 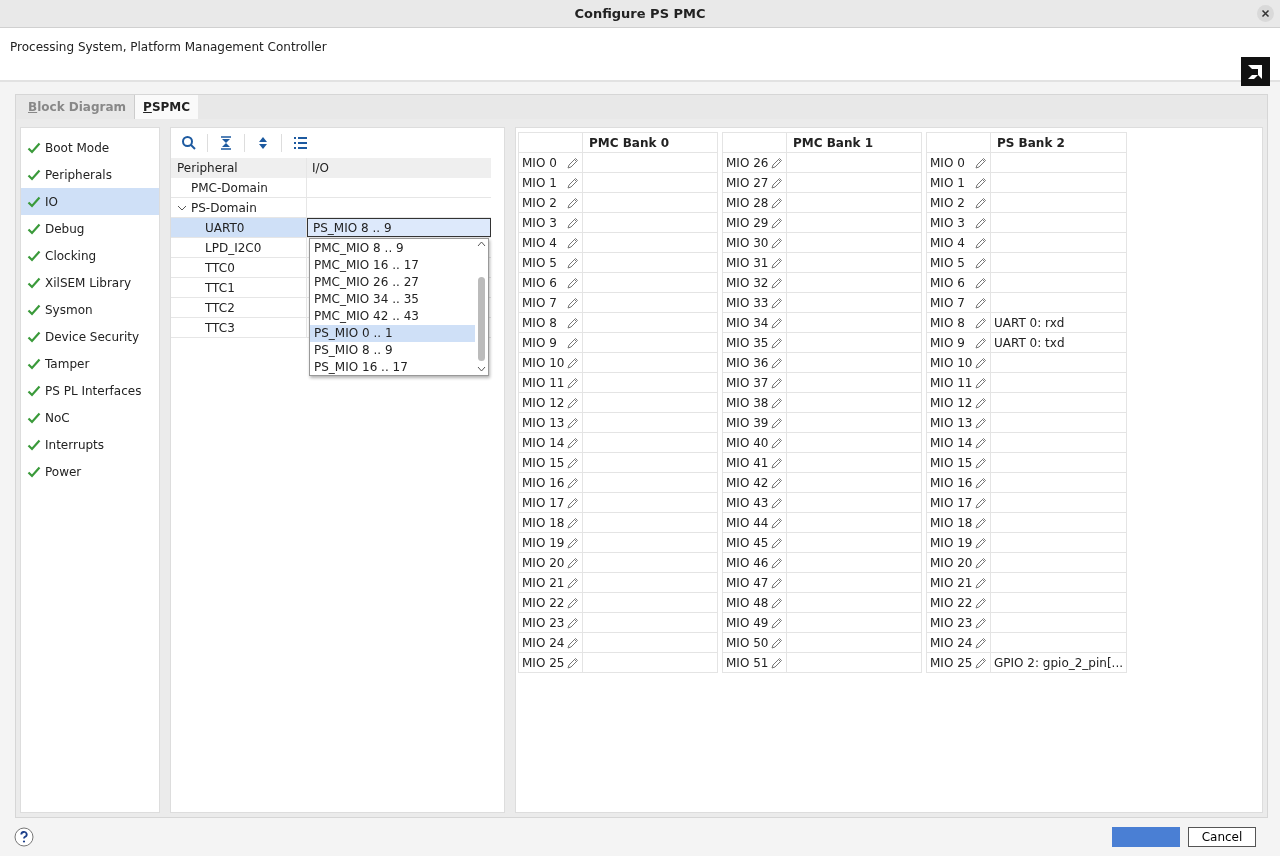 What do you see at coordinates (90, 147) in the screenshot?
I see `sidebar-item: Boot Mode` at bounding box center [90, 147].